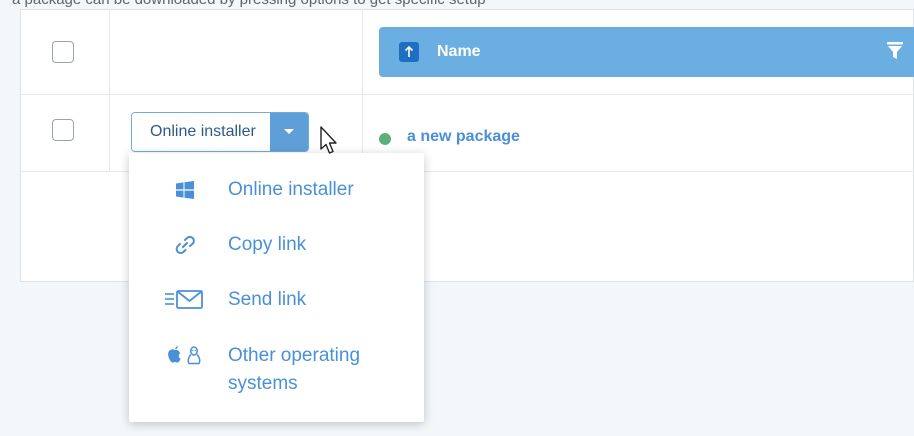 The height and width of the screenshot is (436, 914). Describe the element at coordinates (385, 139) in the screenshot. I see `status-indicator` at that location.